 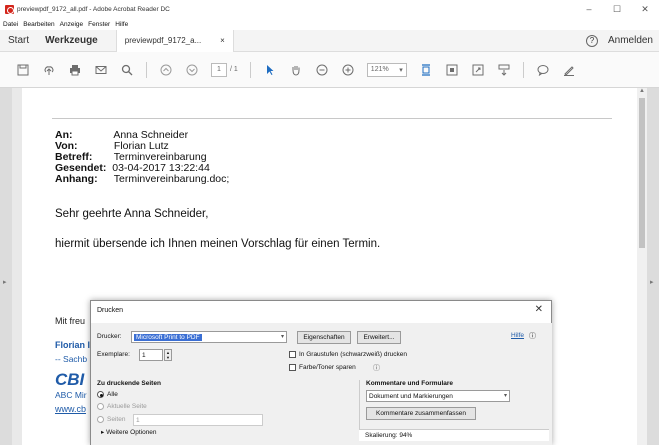 What do you see at coordinates (219, 69) in the screenshot?
I see `page-number-input: 1` at bounding box center [219, 69].